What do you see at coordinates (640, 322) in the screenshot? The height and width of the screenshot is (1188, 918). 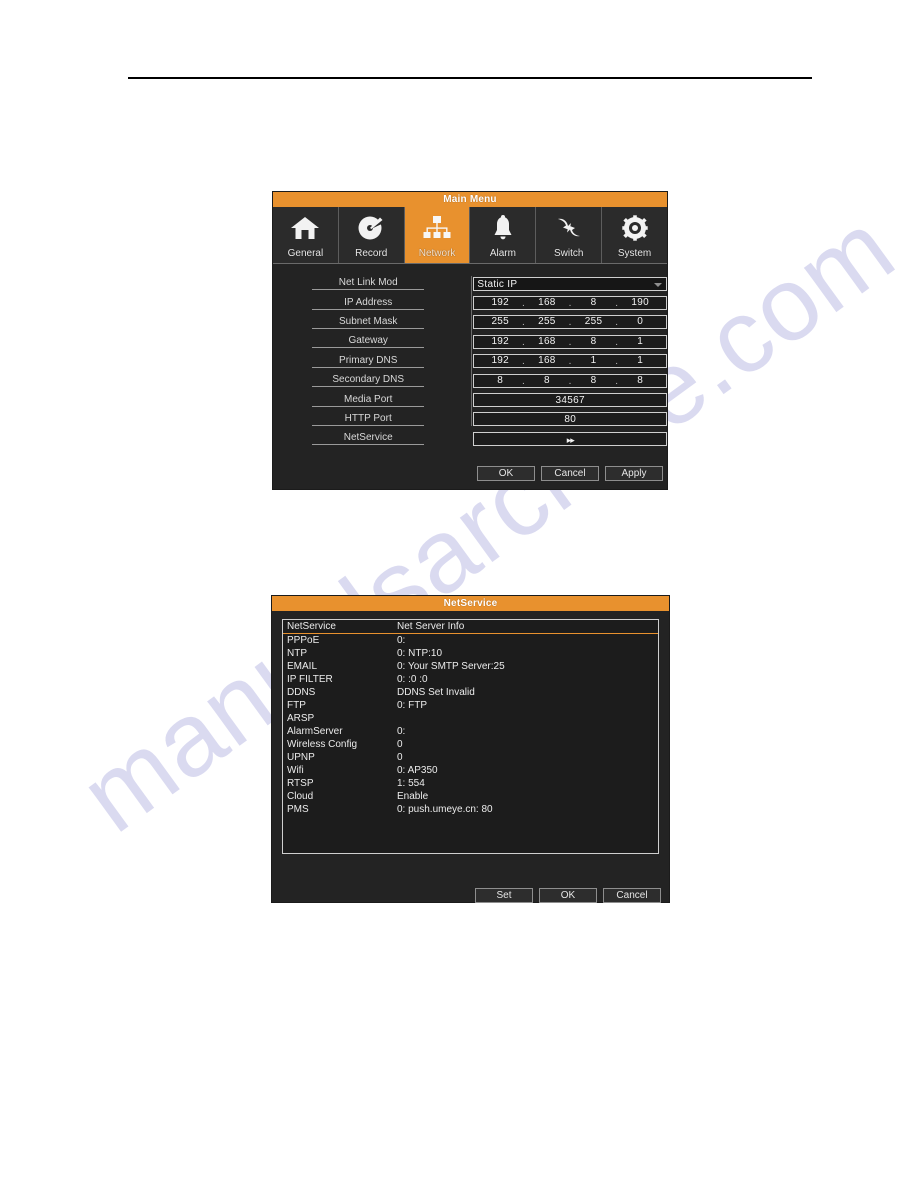 I see `subnet-mask-octet-4: 0` at bounding box center [640, 322].